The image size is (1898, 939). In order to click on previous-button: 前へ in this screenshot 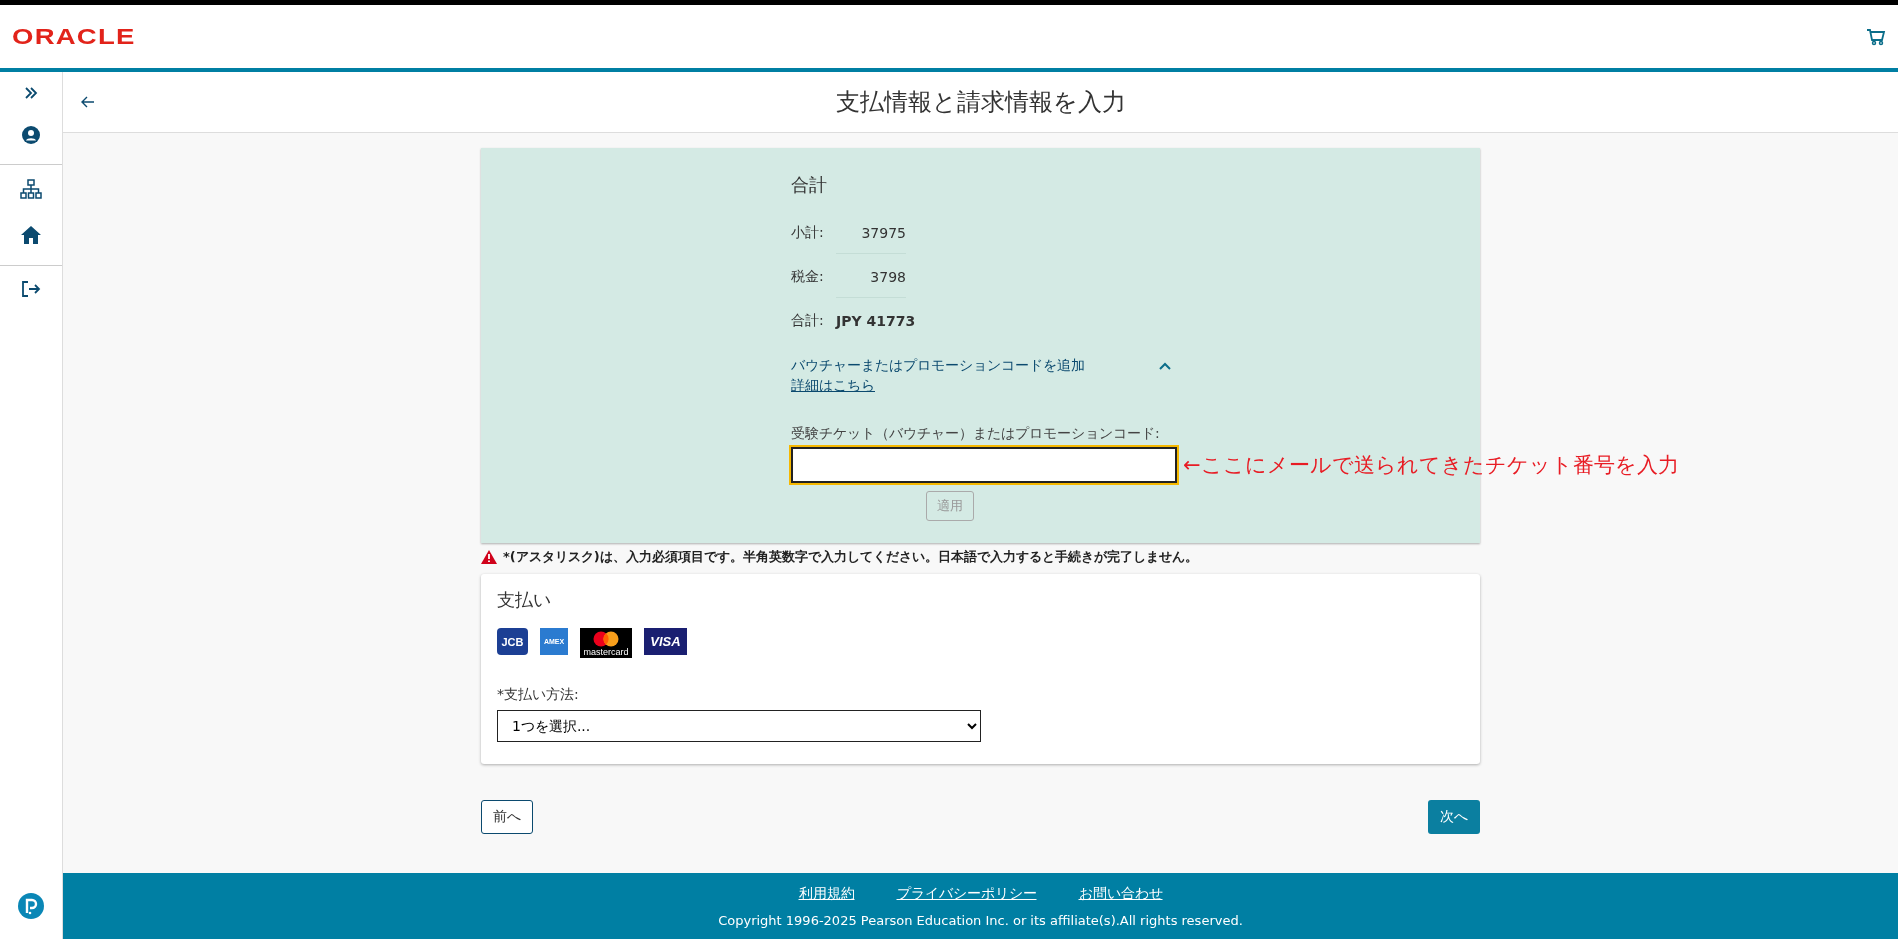, I will do `click(507, 817)`.